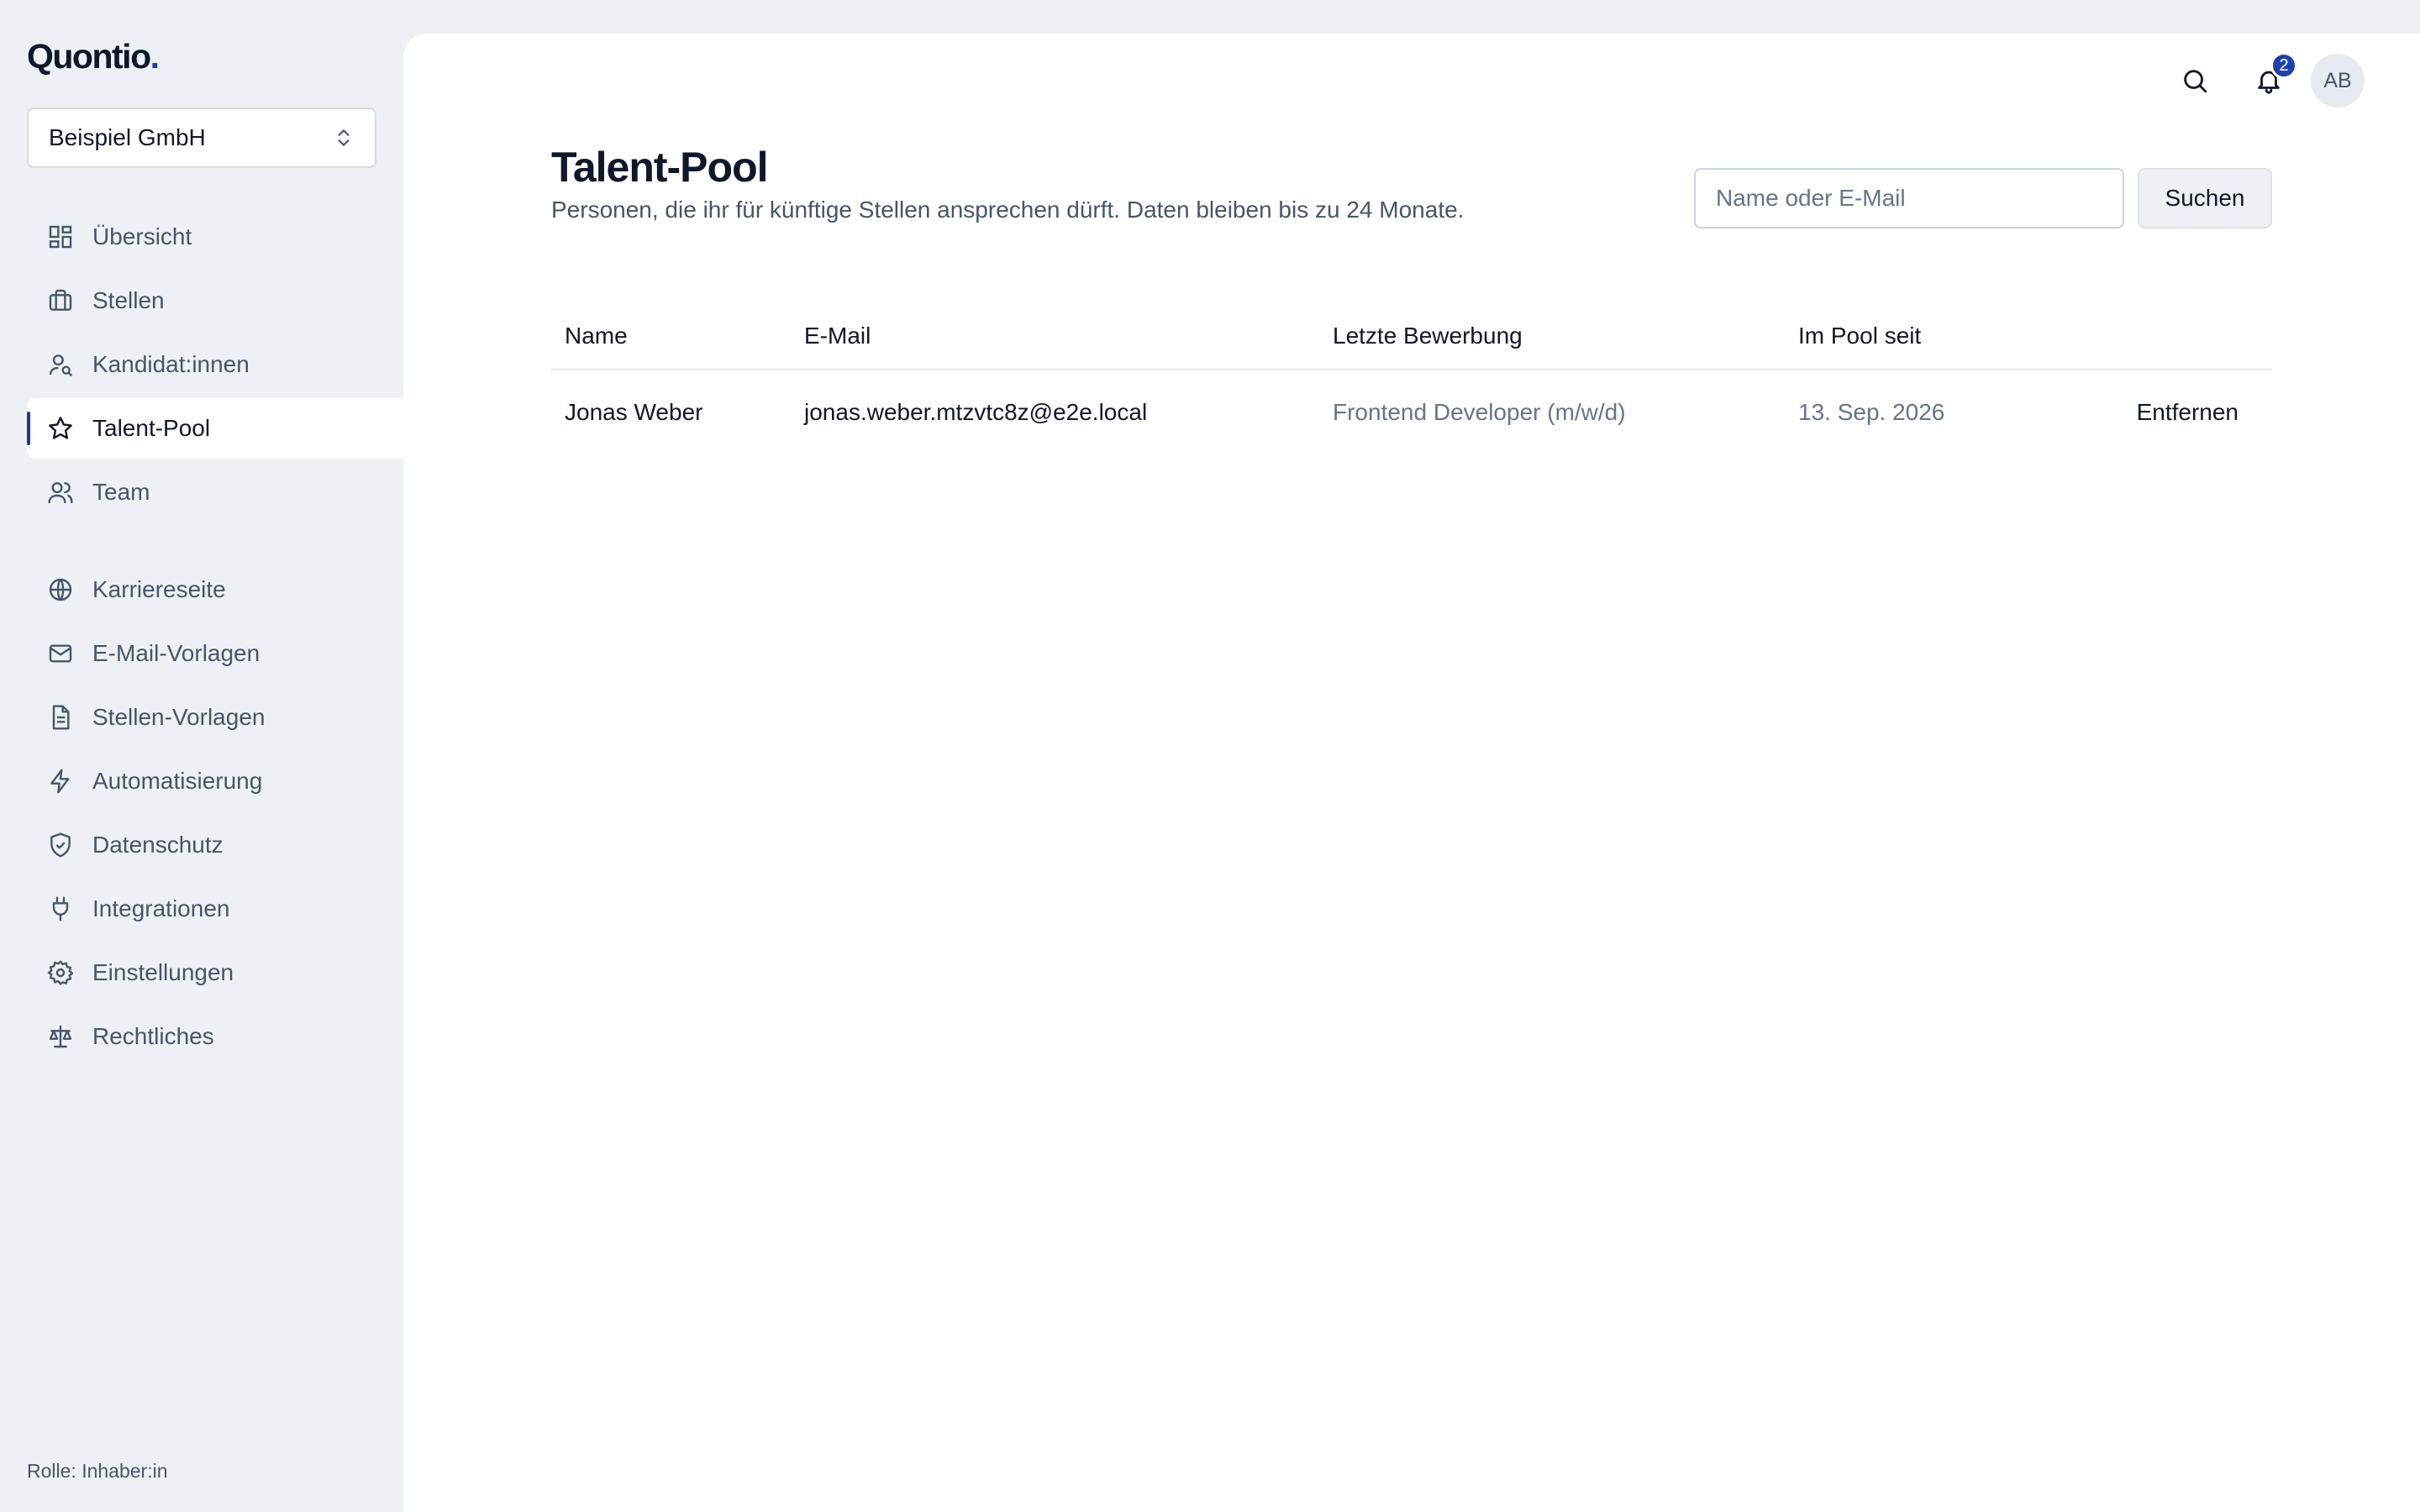 The width and height of the screenshot is (2420, 1512). What do you see at coordinates (344, 137) in the screenshot?
I see `chevron-up-down-icon` at bounding box center [344, 137].